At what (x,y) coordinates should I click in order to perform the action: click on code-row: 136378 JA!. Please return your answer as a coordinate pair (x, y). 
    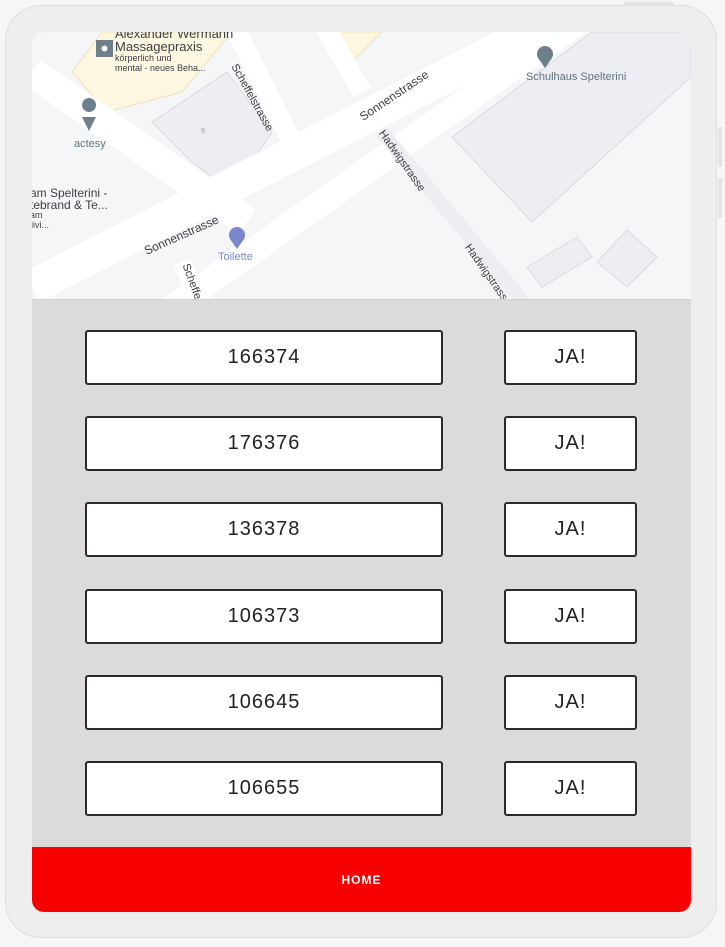
    Looking at the image, I should click on (361, 530).